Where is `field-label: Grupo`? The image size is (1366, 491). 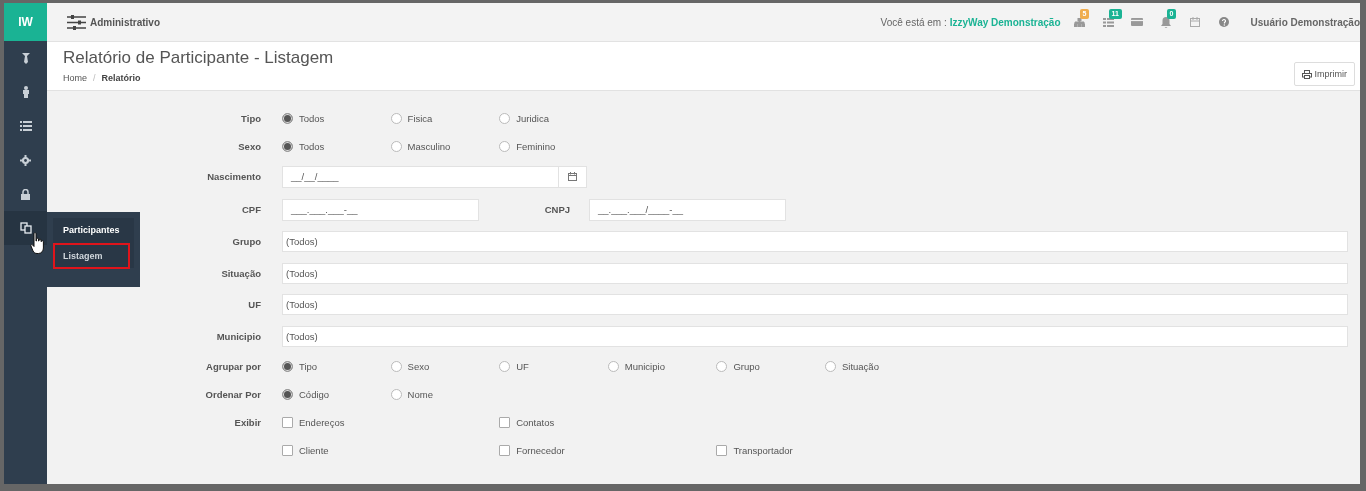
field-label: Grupo is located at coordinates (246, 242).